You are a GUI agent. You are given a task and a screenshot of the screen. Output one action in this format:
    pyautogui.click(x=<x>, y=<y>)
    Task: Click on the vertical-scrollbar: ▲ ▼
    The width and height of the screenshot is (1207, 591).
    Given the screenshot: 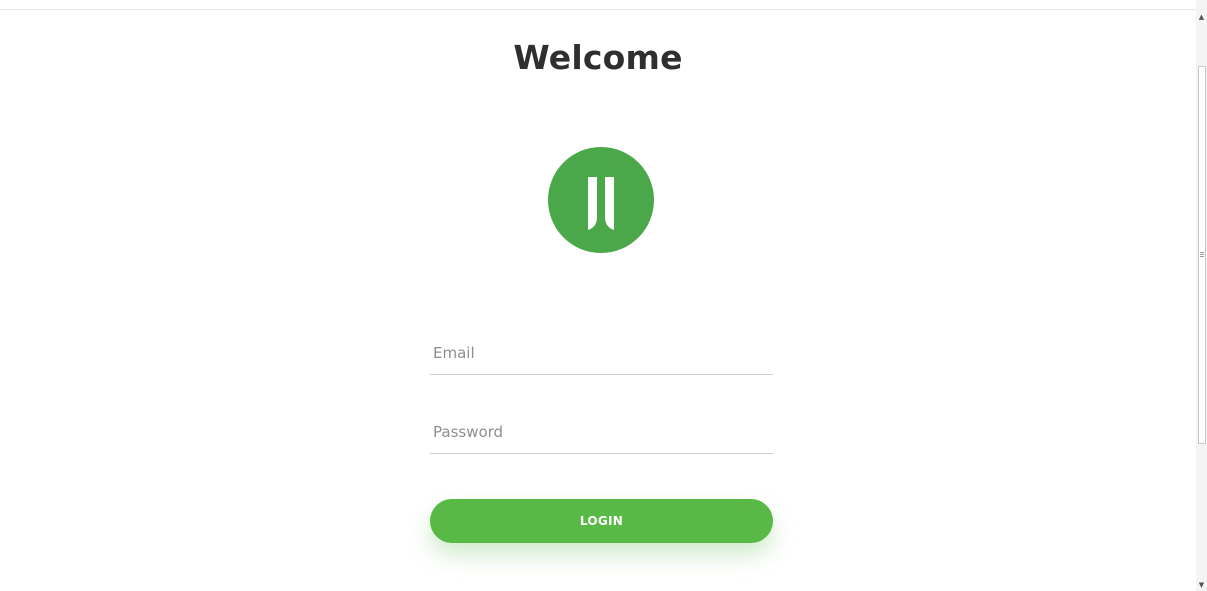 What is the action you would take?
    pyautogui.click(x=1201, y=295)
    